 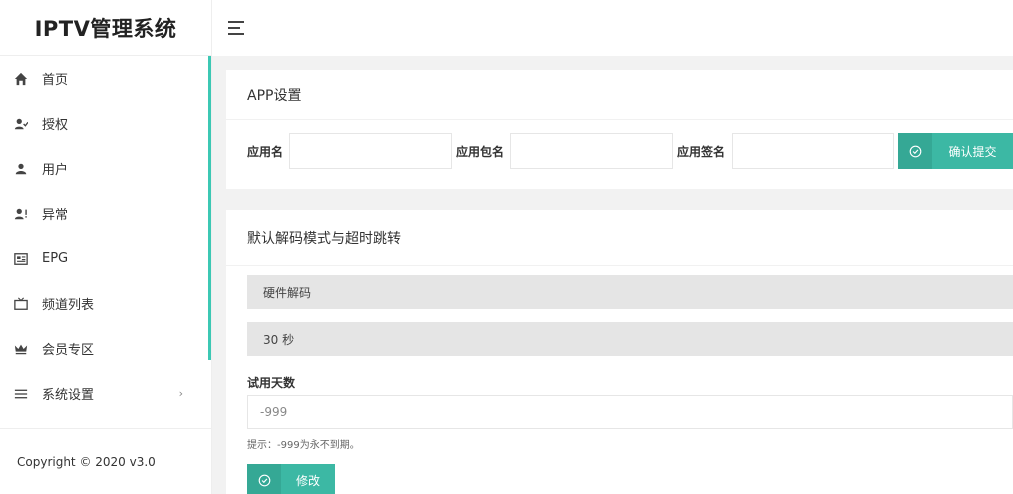 I want to click on sidebar-divider, so click(x=106, y=428).